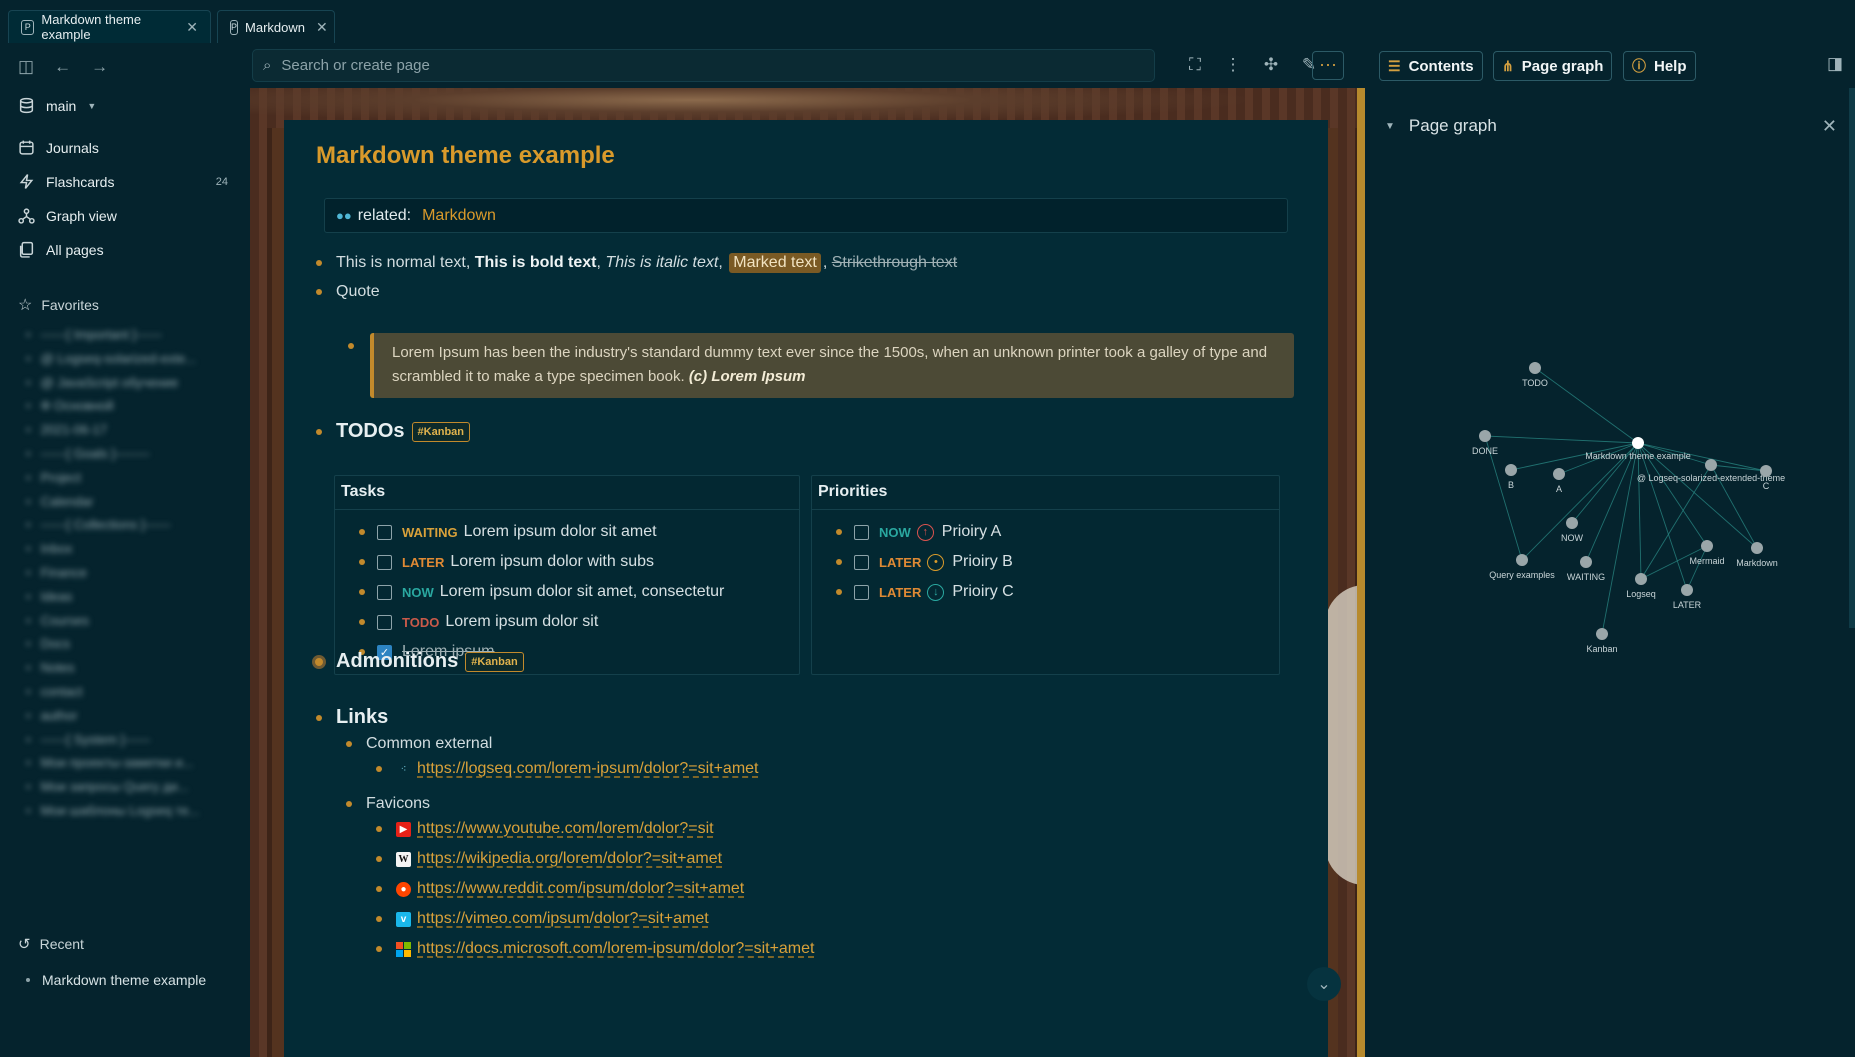 The height and width of the screenshot is (1057, 1855). Describe the element at coordinates (62, 67) in the screenshot. I see `back-arrow-icon: ←` at that location.